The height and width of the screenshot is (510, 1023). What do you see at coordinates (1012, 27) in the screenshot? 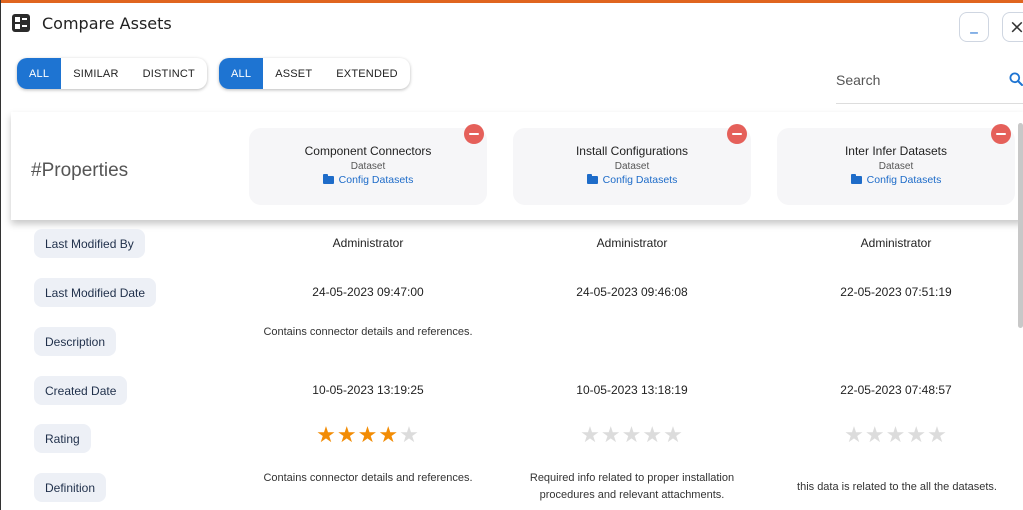
I see `close-button: ×` at bounding box center [1012, 27].